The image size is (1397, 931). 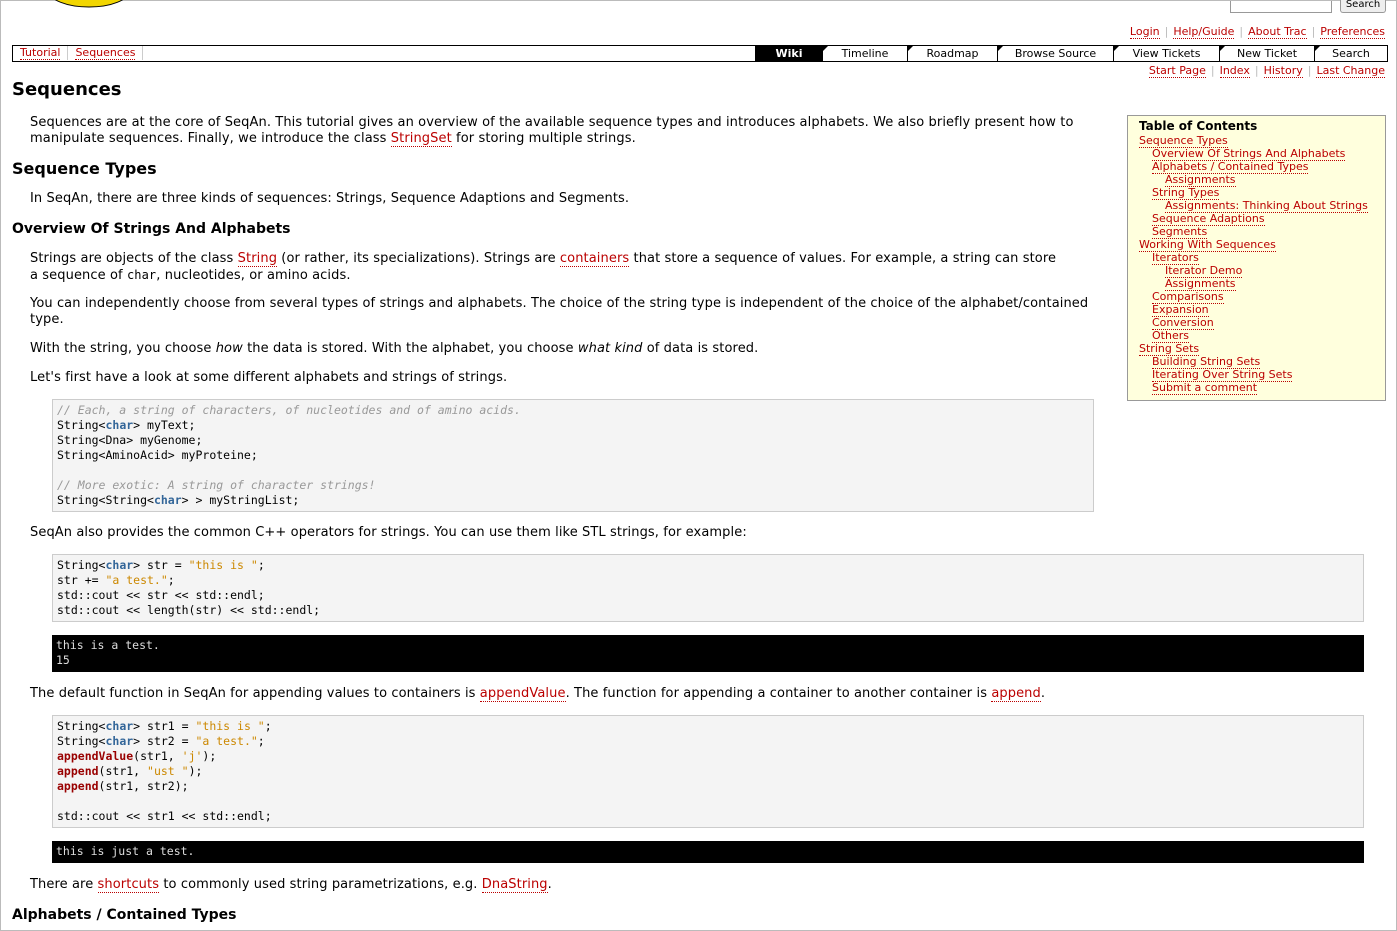 I want to click on toc-link: Sequence Types, so click(x=1183, y=141).